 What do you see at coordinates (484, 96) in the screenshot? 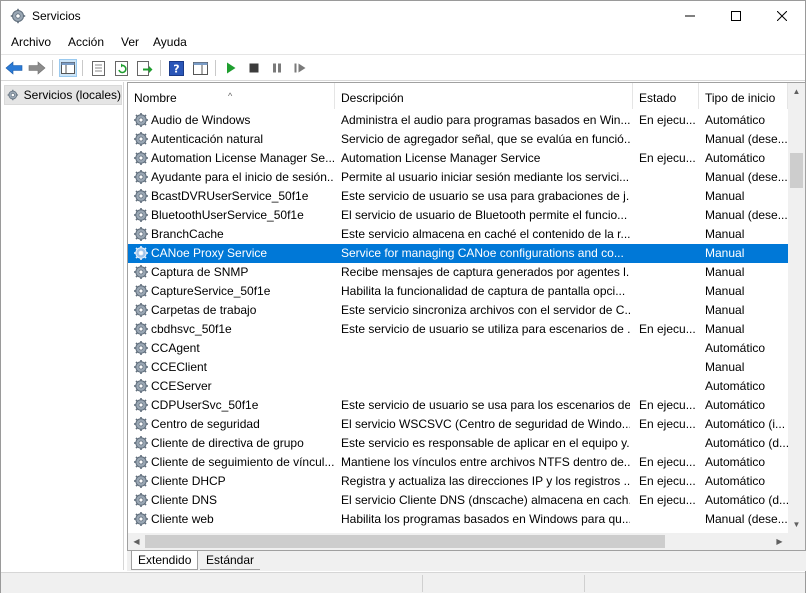
I see `column-header-description: Descripción` at bounding box center [484, 96].